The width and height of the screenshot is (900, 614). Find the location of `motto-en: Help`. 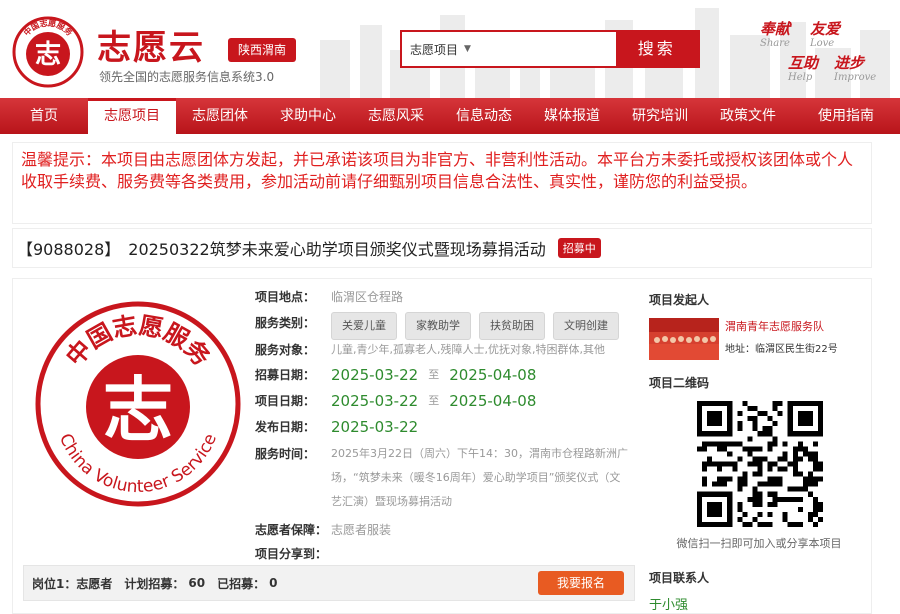

motto-en: Help is located at coordinates (800, 77).